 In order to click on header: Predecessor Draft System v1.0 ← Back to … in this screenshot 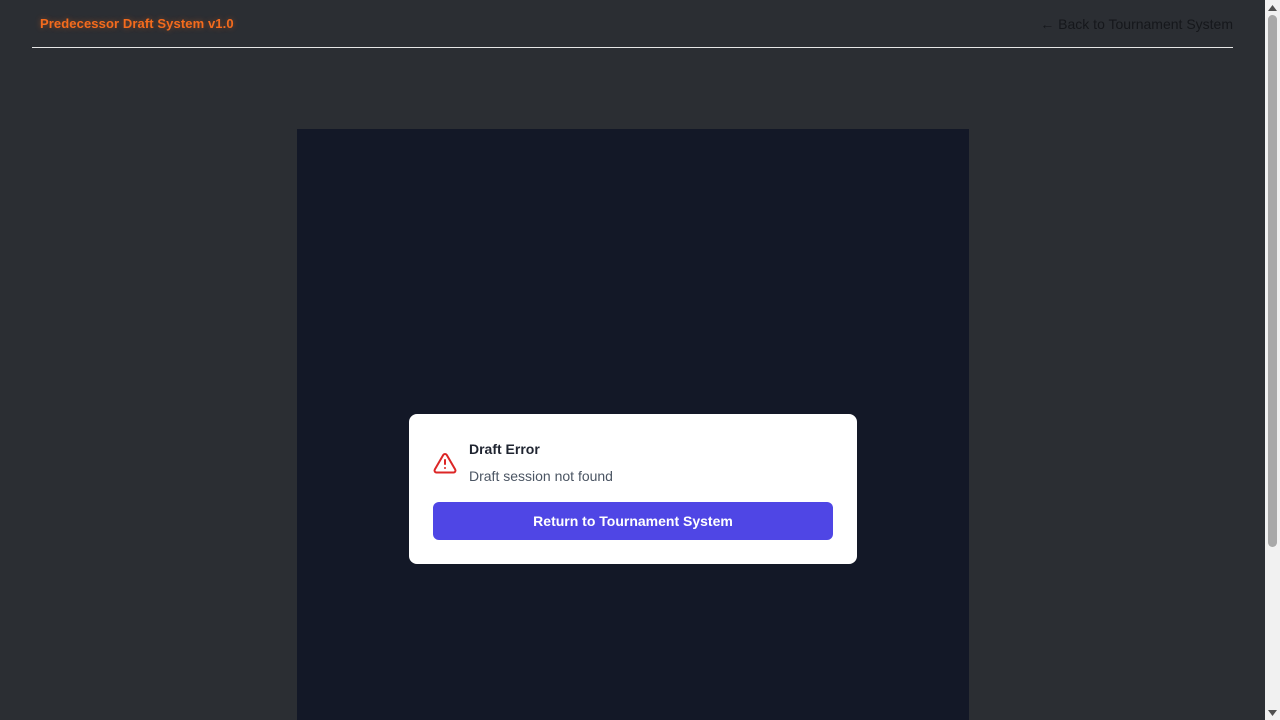, I will do `click(632, 24)`.